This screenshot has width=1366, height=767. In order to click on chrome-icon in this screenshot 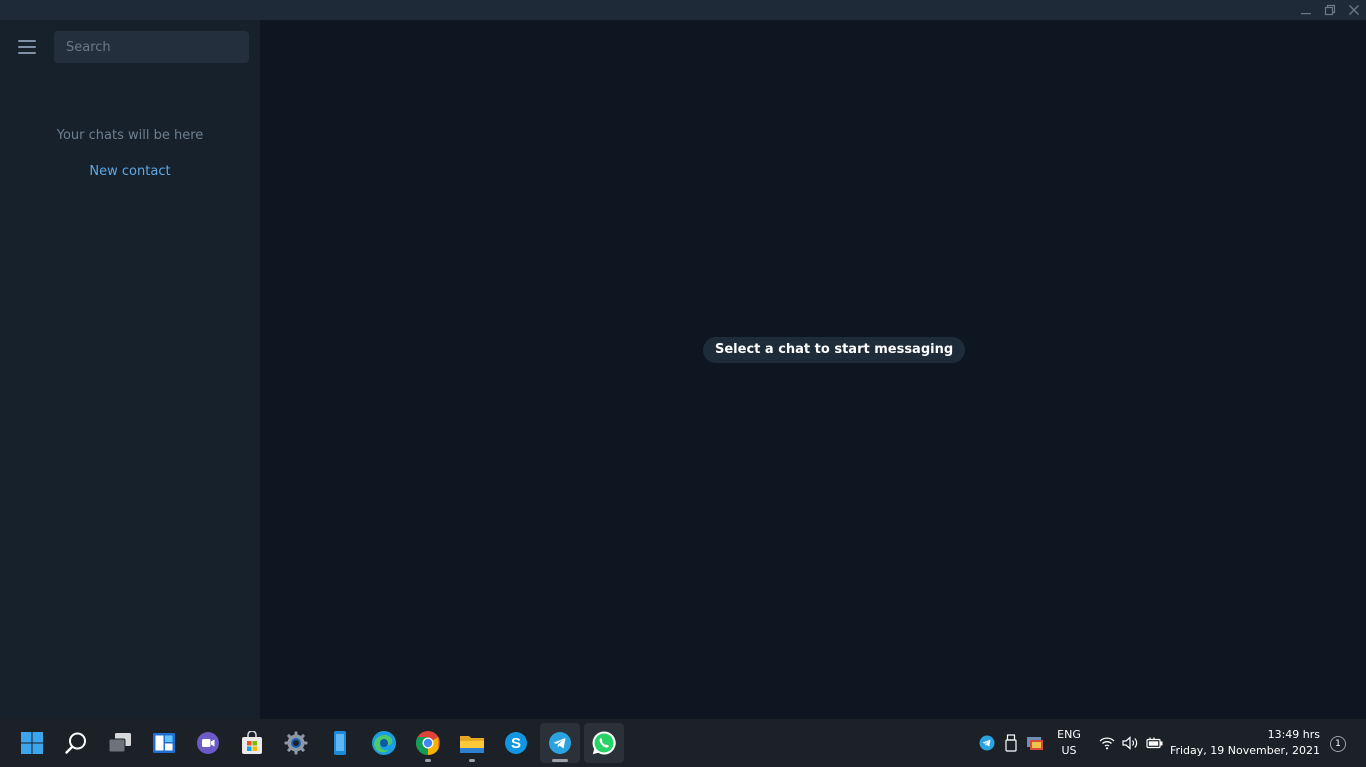, I will do `click(427, 743)`.